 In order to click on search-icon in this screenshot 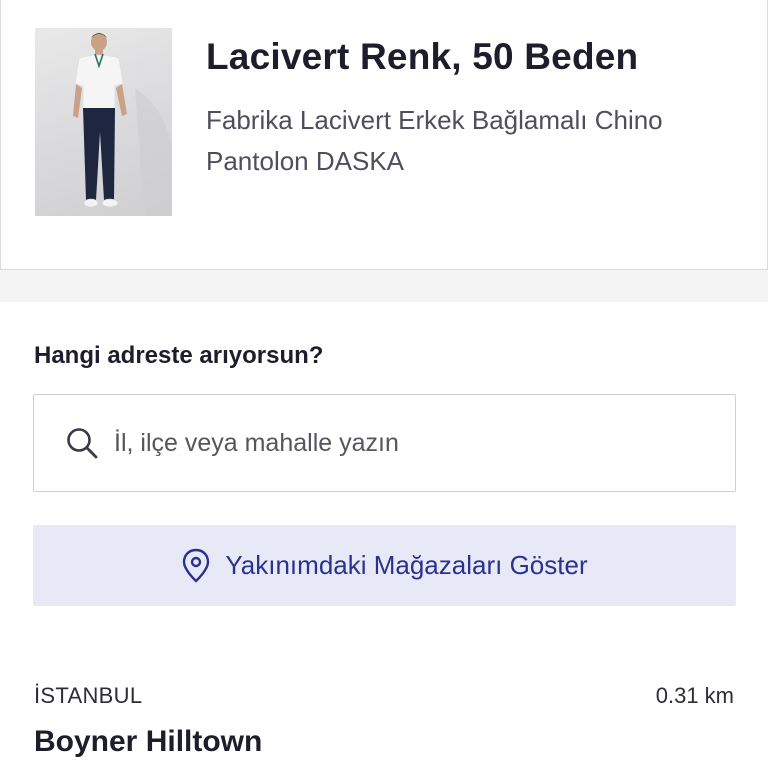, I will do `click(82, 443)`.